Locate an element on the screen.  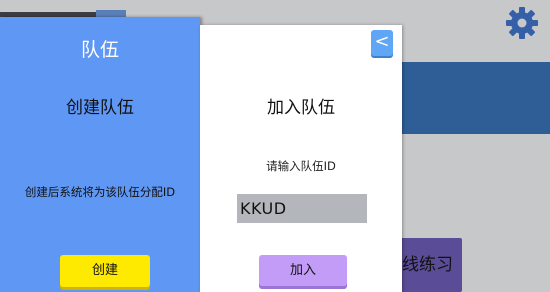
gear-icon is located at coordinates (522, 23).